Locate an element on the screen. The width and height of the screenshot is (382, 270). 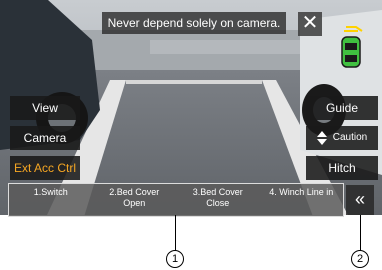
parking-sensor-icon is located at coordinates (352, 47).